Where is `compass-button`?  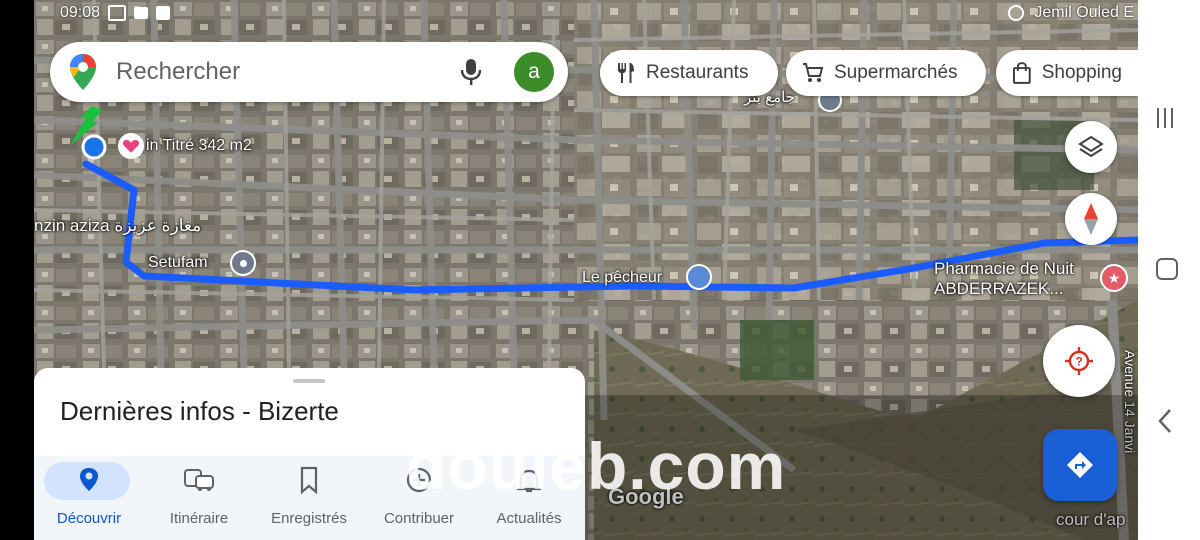
compass-button is located at coordinates (1091, 219).